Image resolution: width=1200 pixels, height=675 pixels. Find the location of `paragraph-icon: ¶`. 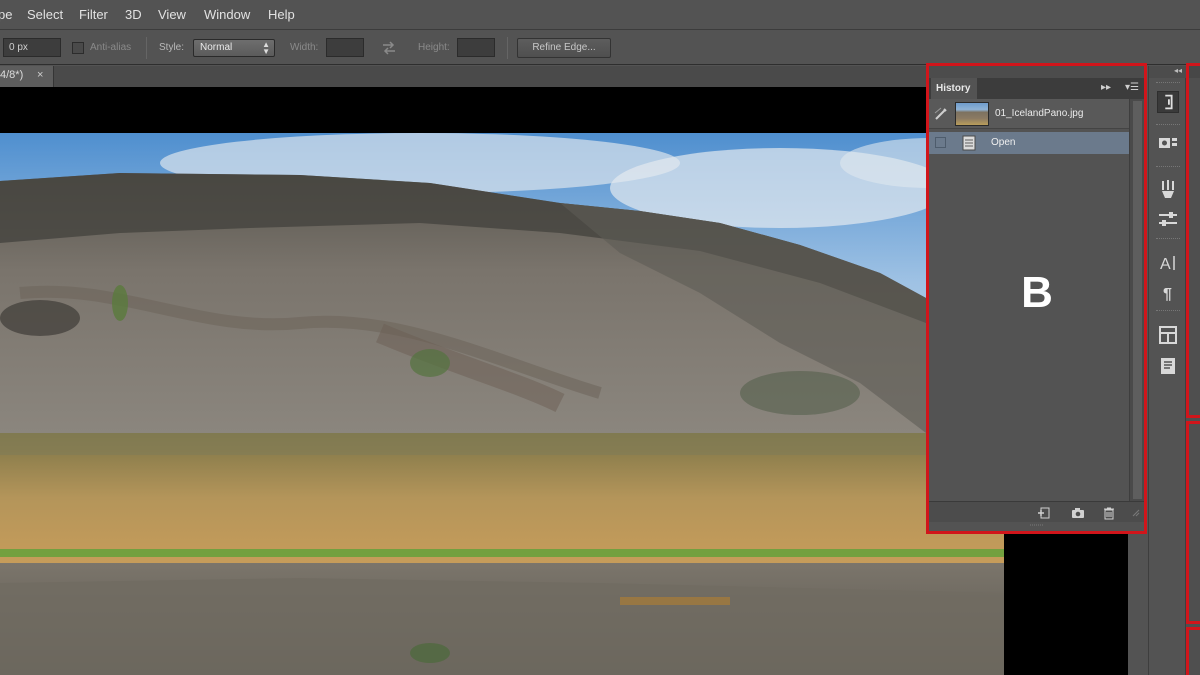

paragraph-icon: ¶ is located at coordinates (1168, 292).